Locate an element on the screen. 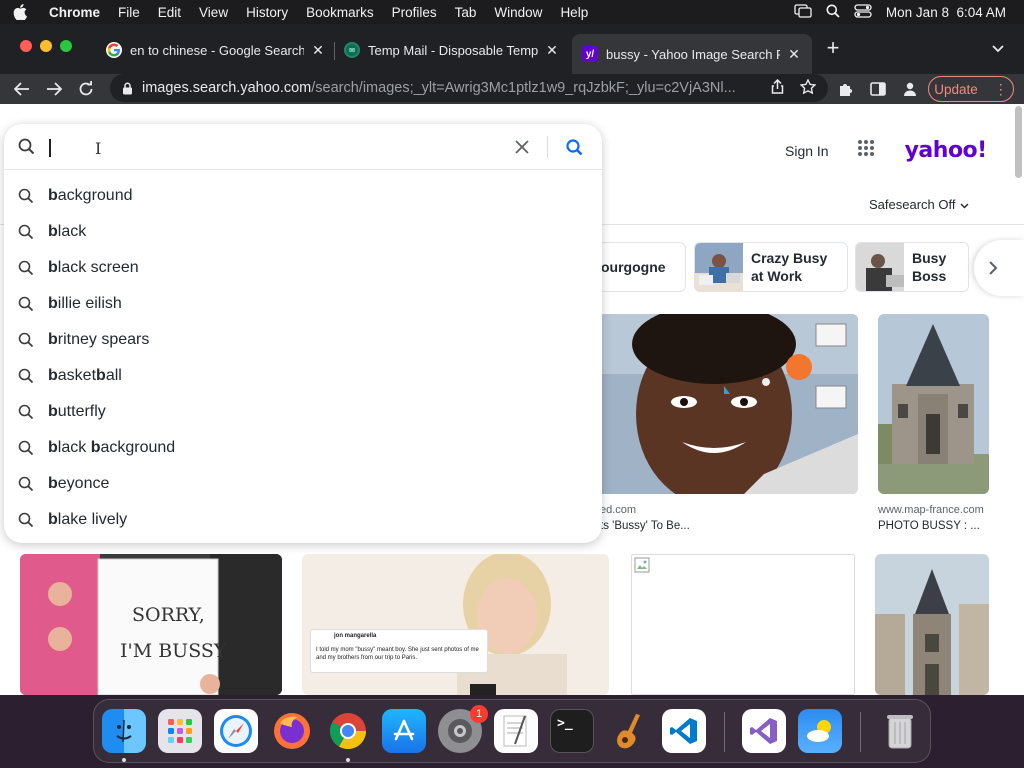 Image resolution: width=1024 pixels, height=768 pixels. suggestion-item: blake lively is located at coordinates (303, 520).